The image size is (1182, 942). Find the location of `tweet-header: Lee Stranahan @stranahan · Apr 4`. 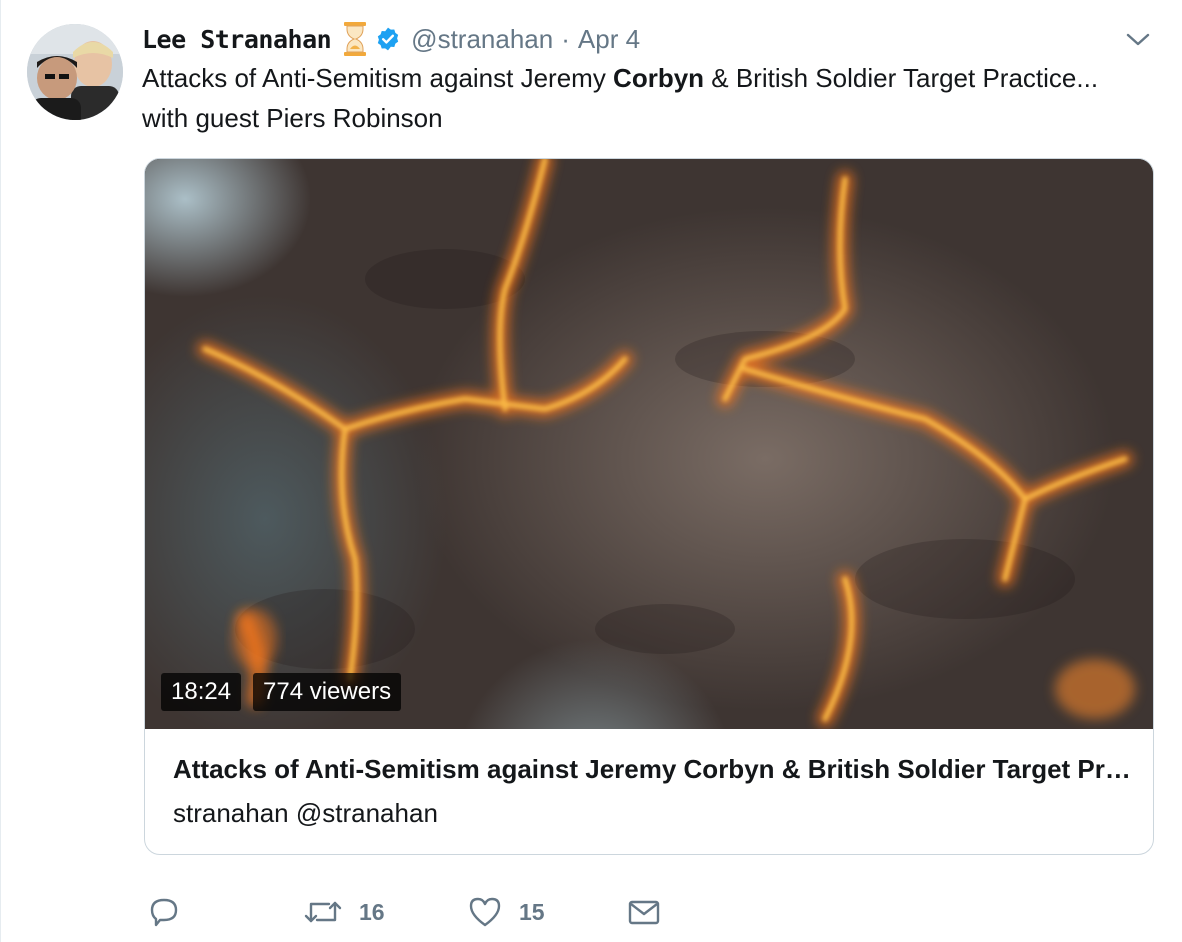

tweet-header: Lee Stranahan @stranahan · Apr 4 is located at coordinates (391, 39).